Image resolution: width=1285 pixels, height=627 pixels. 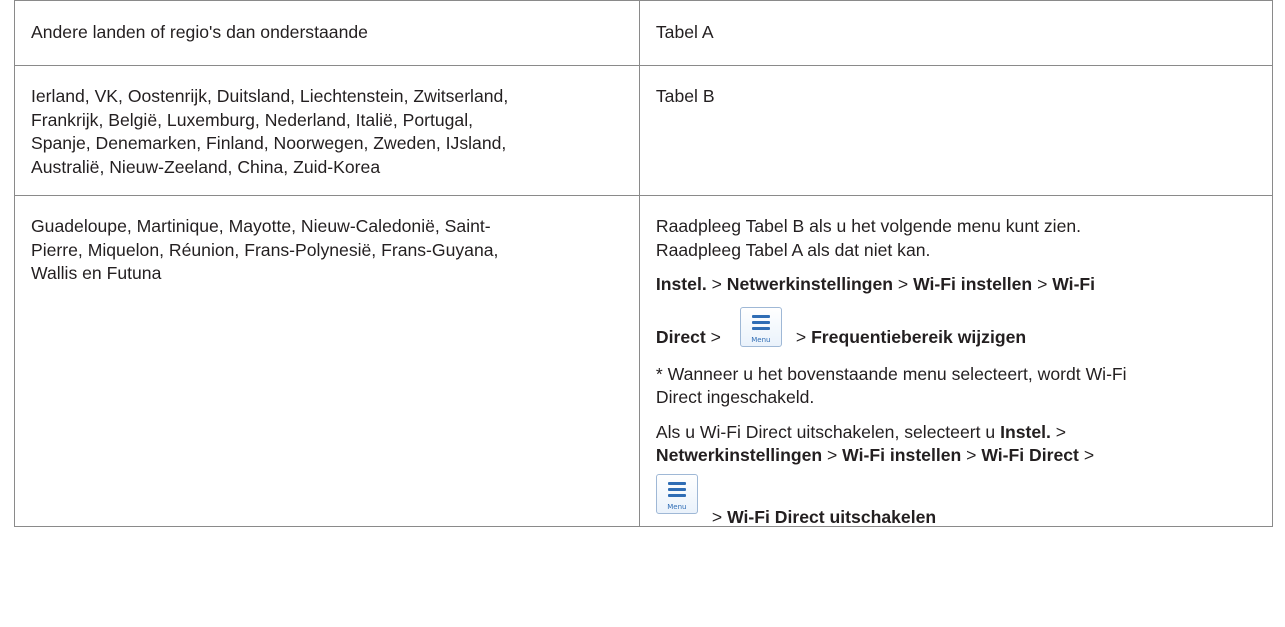 I want to click on table-cell: Tabel B, so click(x=956, y=130).